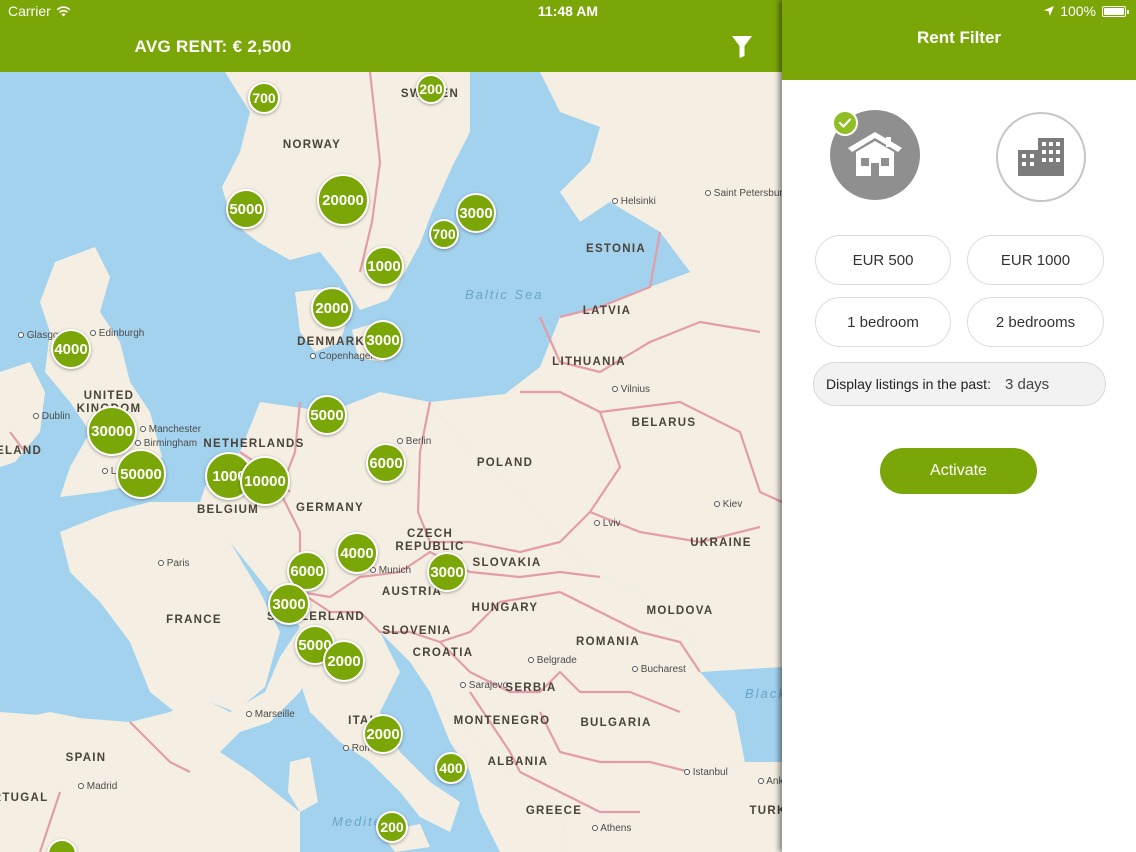 The image size is (1136, 852). I want to click on country-label: SPAIN, so click(86, 758).